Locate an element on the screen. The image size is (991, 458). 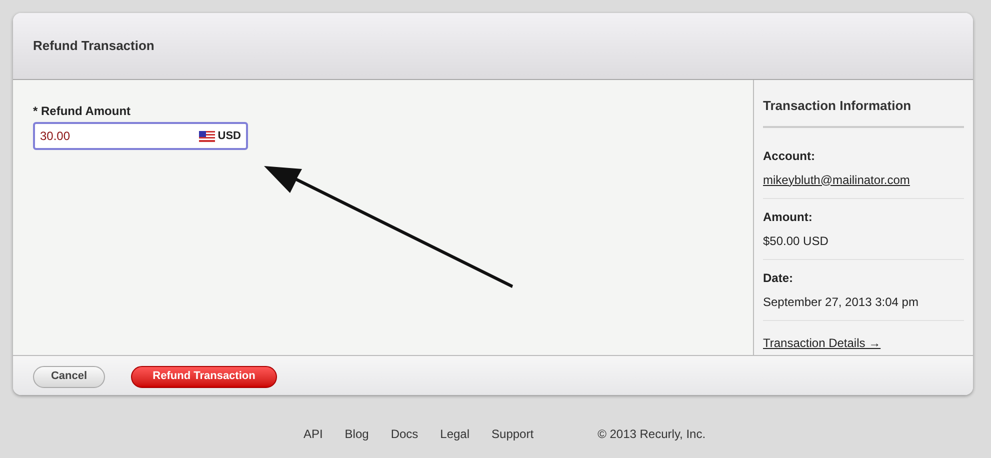
copyright-text: © 2013 Recurly, Inc. is located at coordinates (652, 434).